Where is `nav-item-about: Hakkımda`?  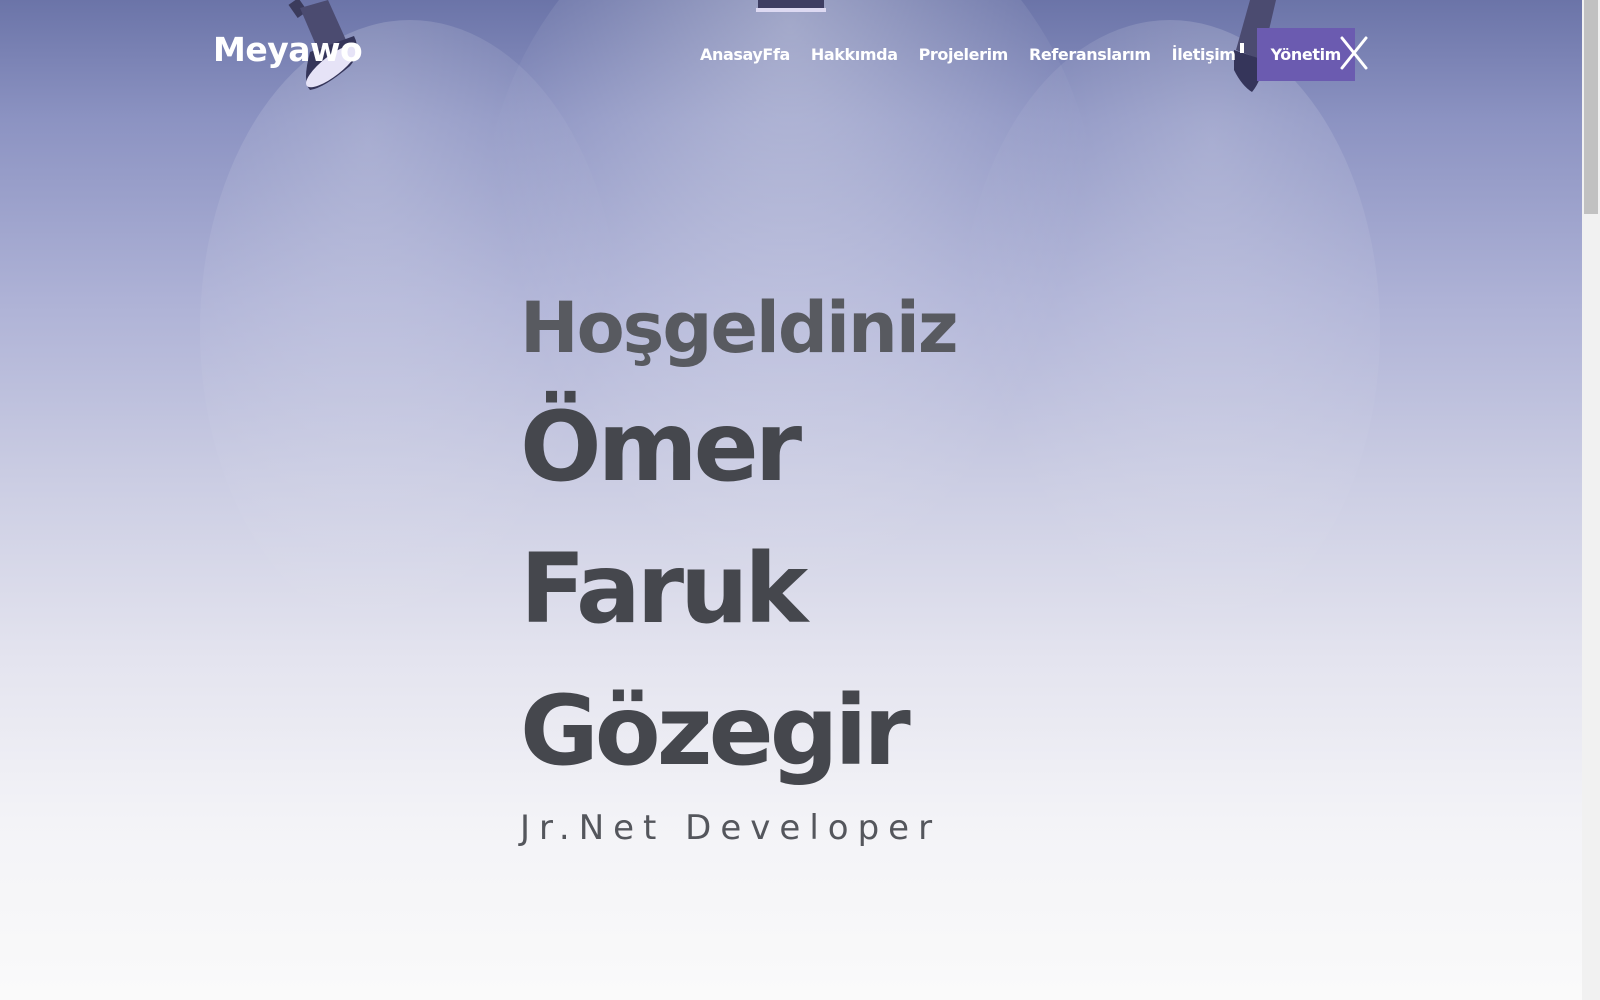
nav-item-about: Hakkımda is located at coordinates (854, 54).